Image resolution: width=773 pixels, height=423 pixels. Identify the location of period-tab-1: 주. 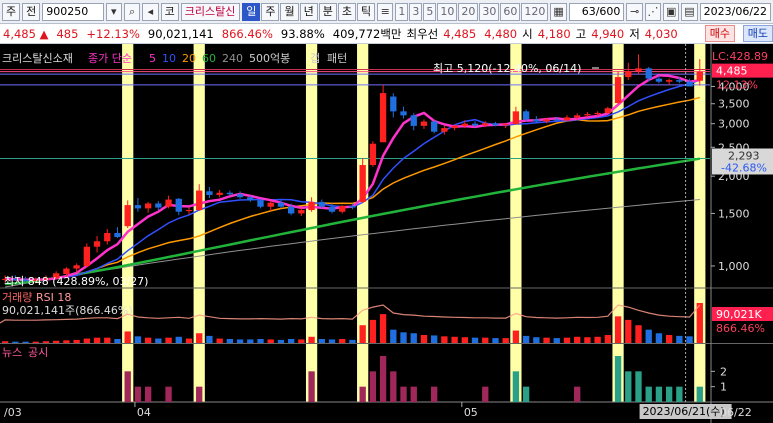
(270, 11).